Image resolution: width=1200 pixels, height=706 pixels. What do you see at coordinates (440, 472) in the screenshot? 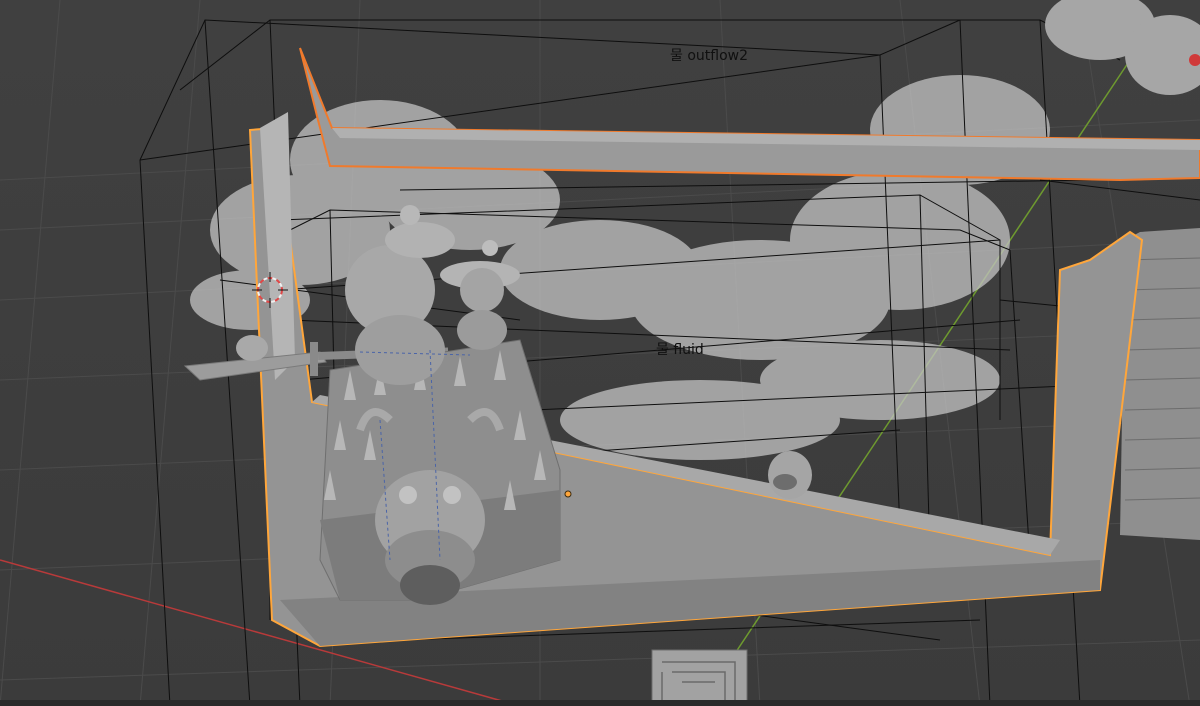
I see `turtle-ship-mesh` at bounding box center [440, 472].